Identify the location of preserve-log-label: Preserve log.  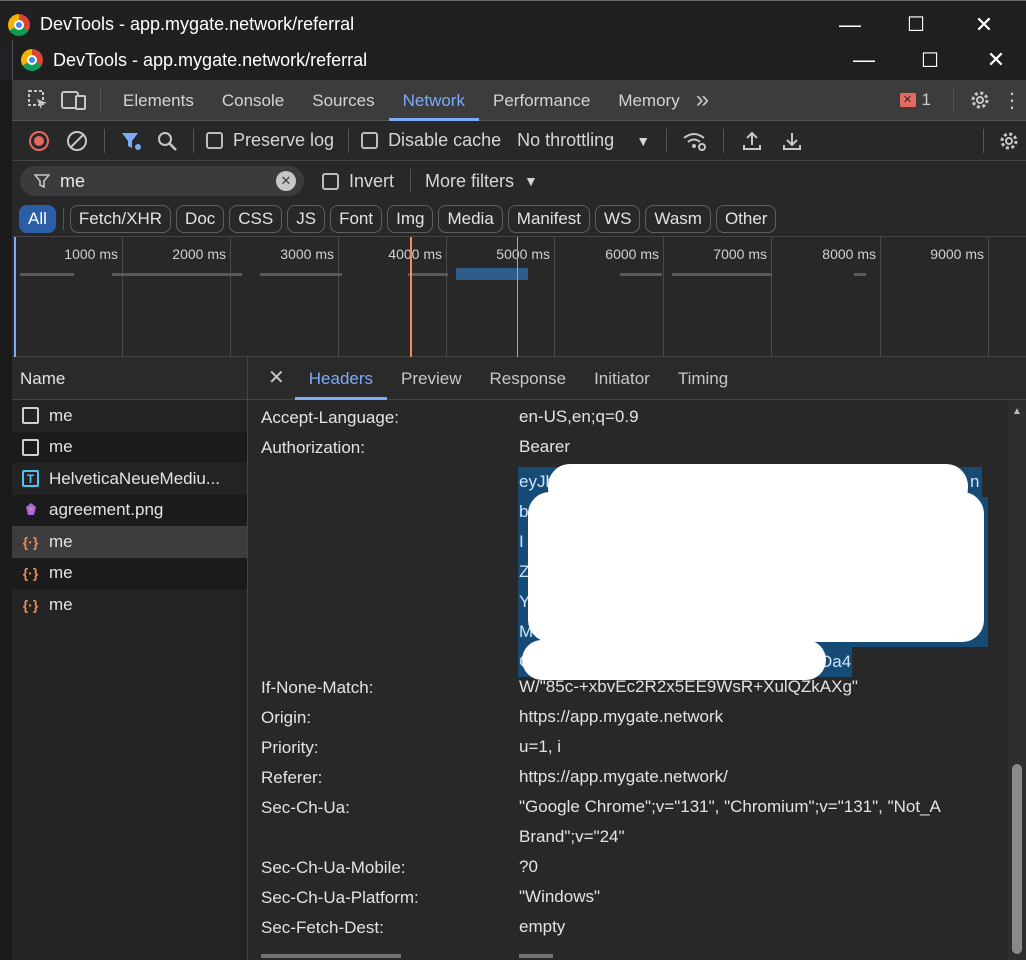
(284, 140).